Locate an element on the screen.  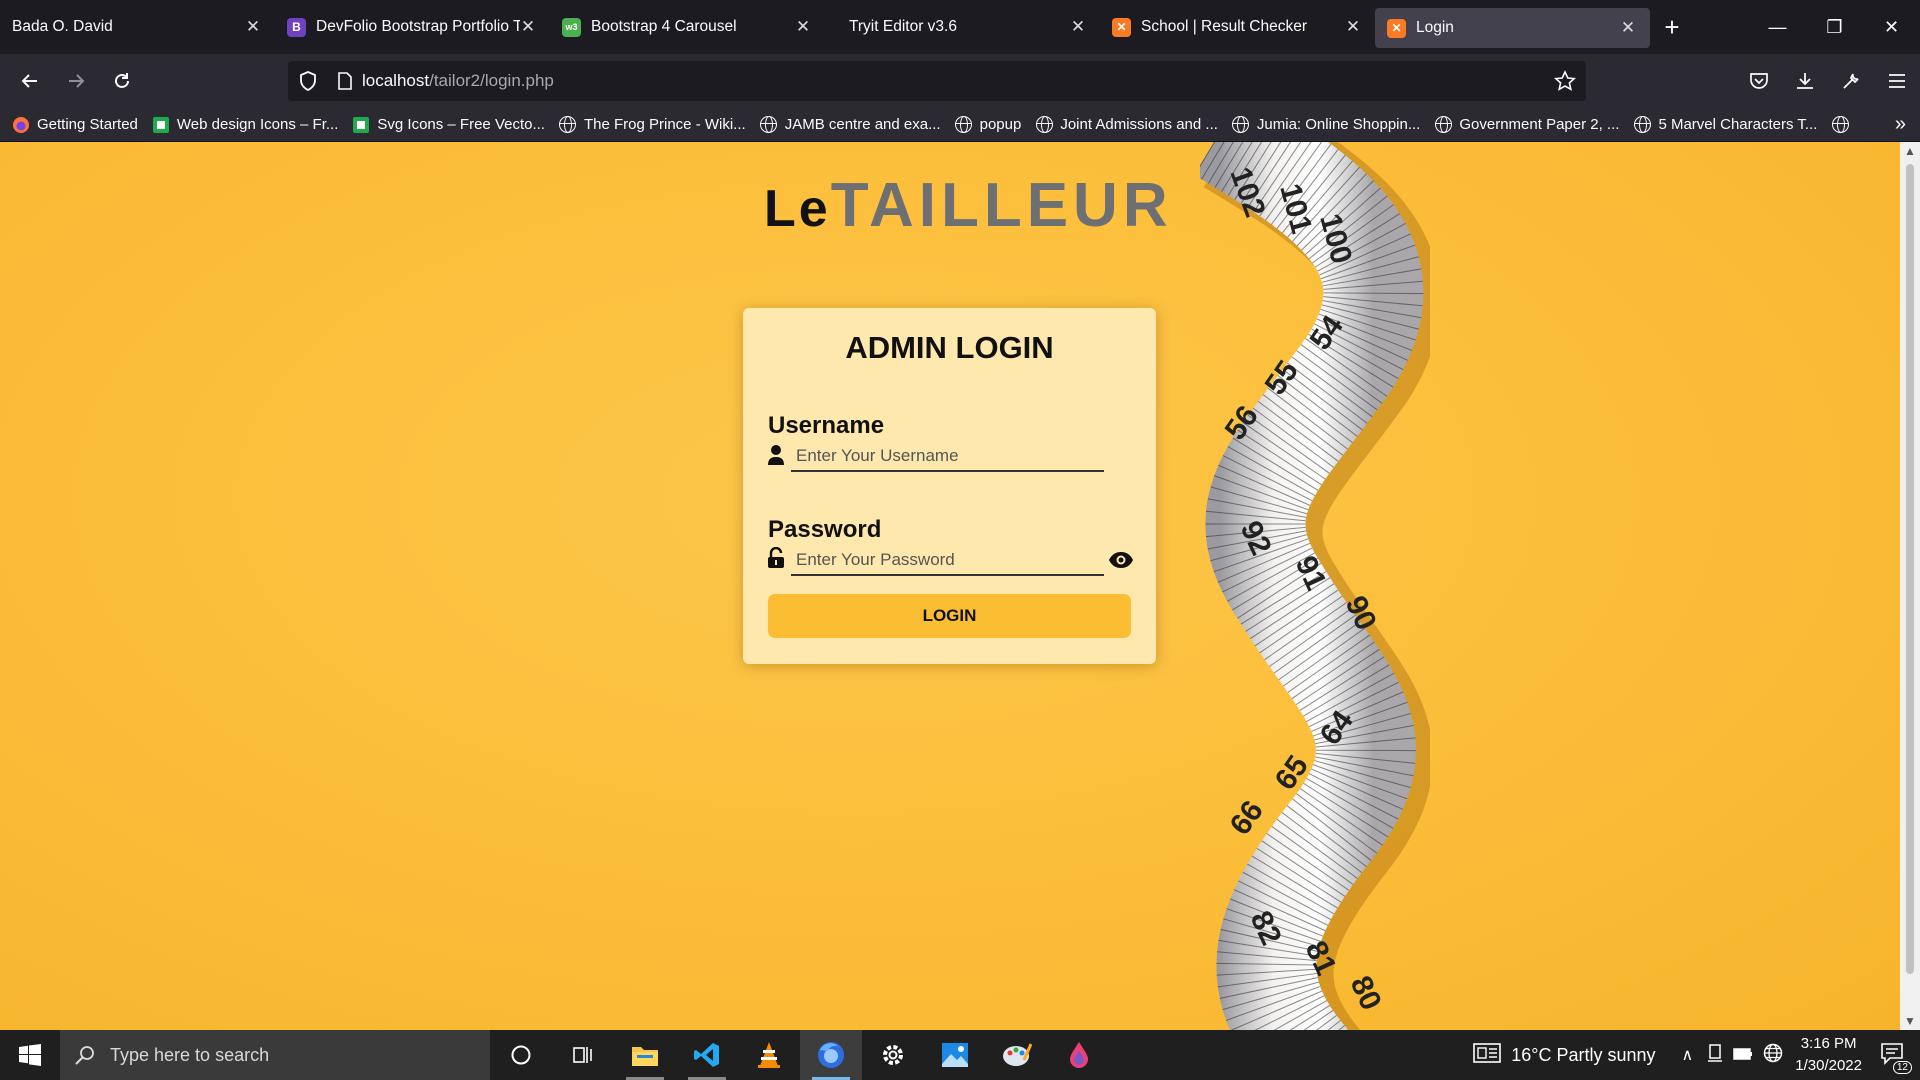
paint-icon is located at coordinates (1017, 1055).